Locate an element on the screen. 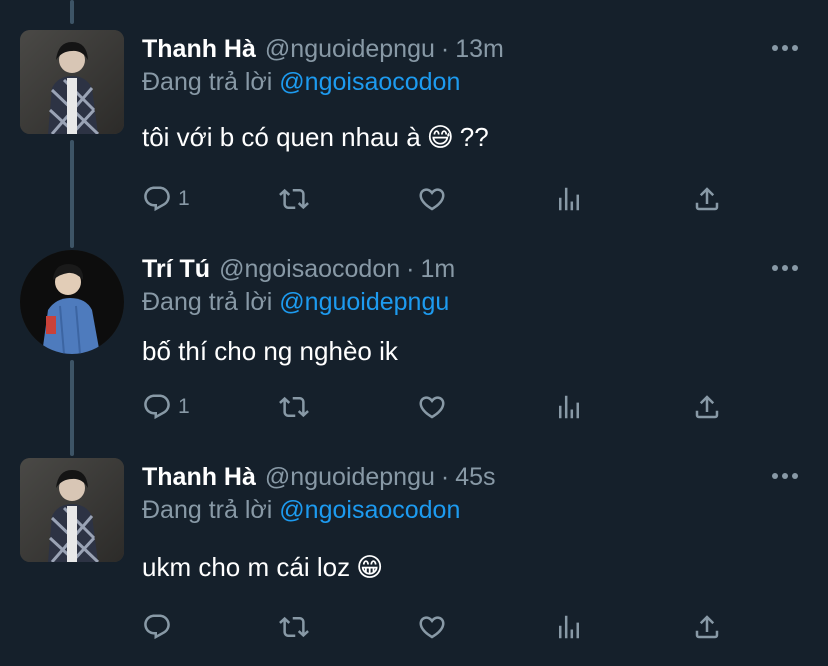 The image size is (828, 666). emoji: 😅 is located at coordinates (440, 137).